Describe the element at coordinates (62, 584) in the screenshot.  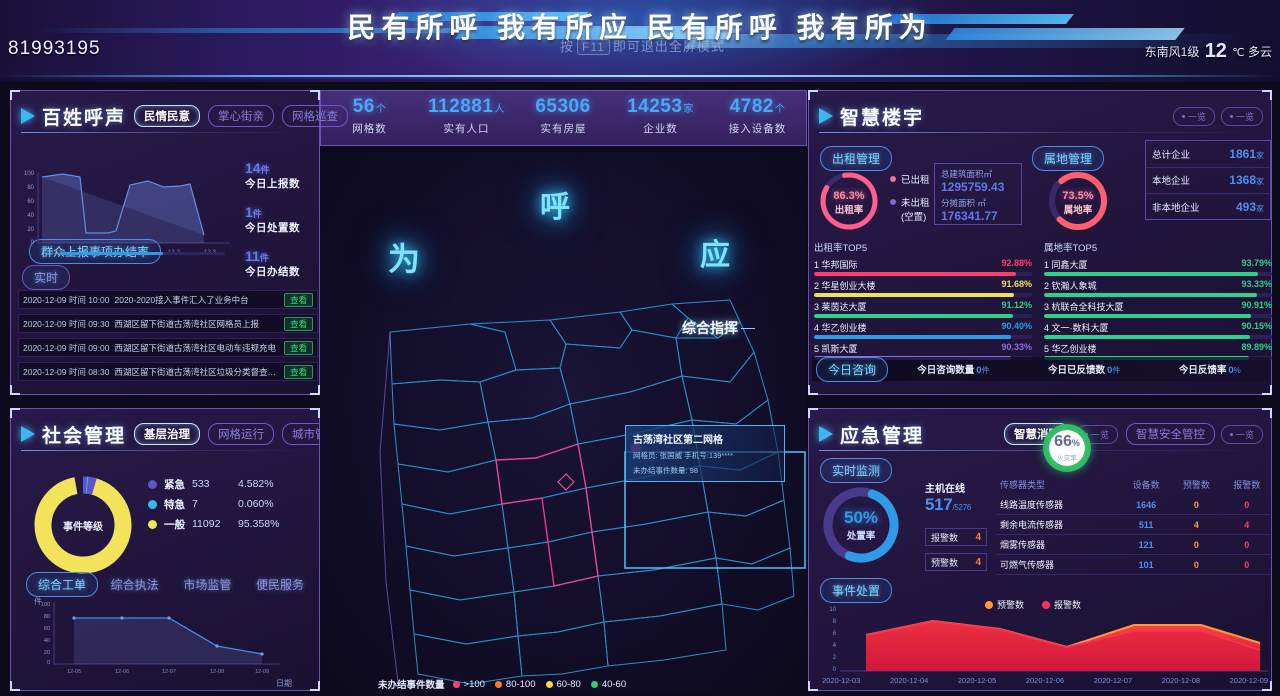
I see `sub-tab: 综合工单` at that location.